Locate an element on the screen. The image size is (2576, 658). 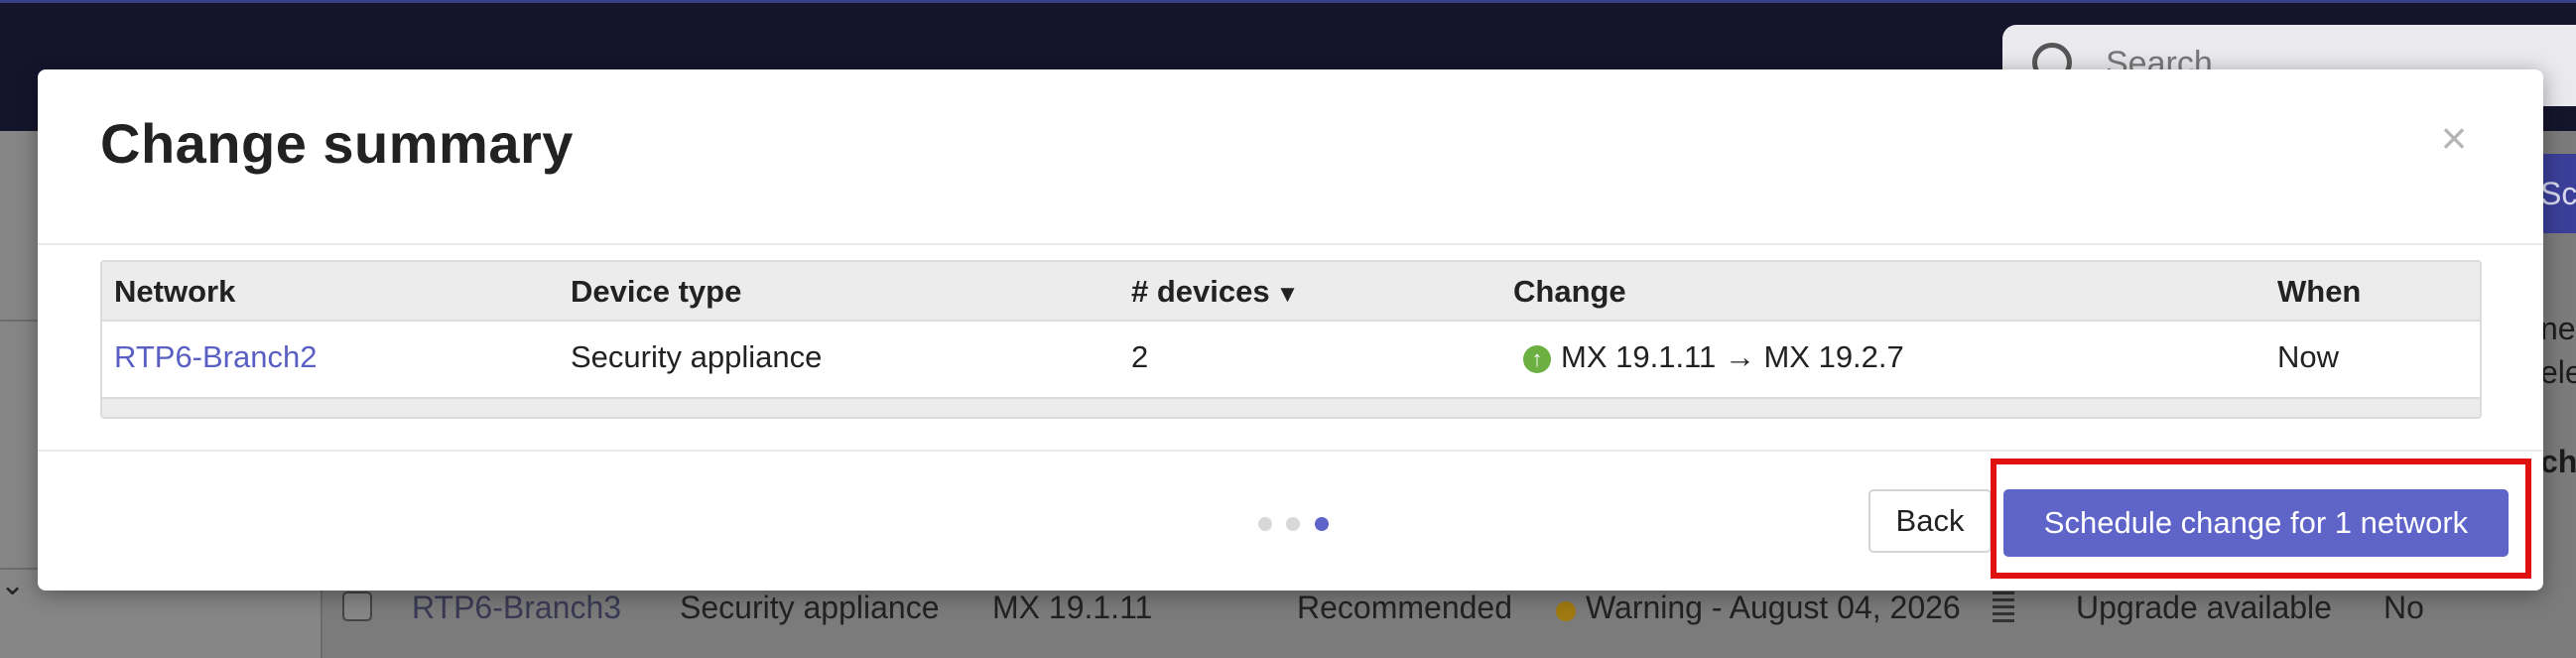
devices-count-cell: 2 is located at coordinates (1140, 356).